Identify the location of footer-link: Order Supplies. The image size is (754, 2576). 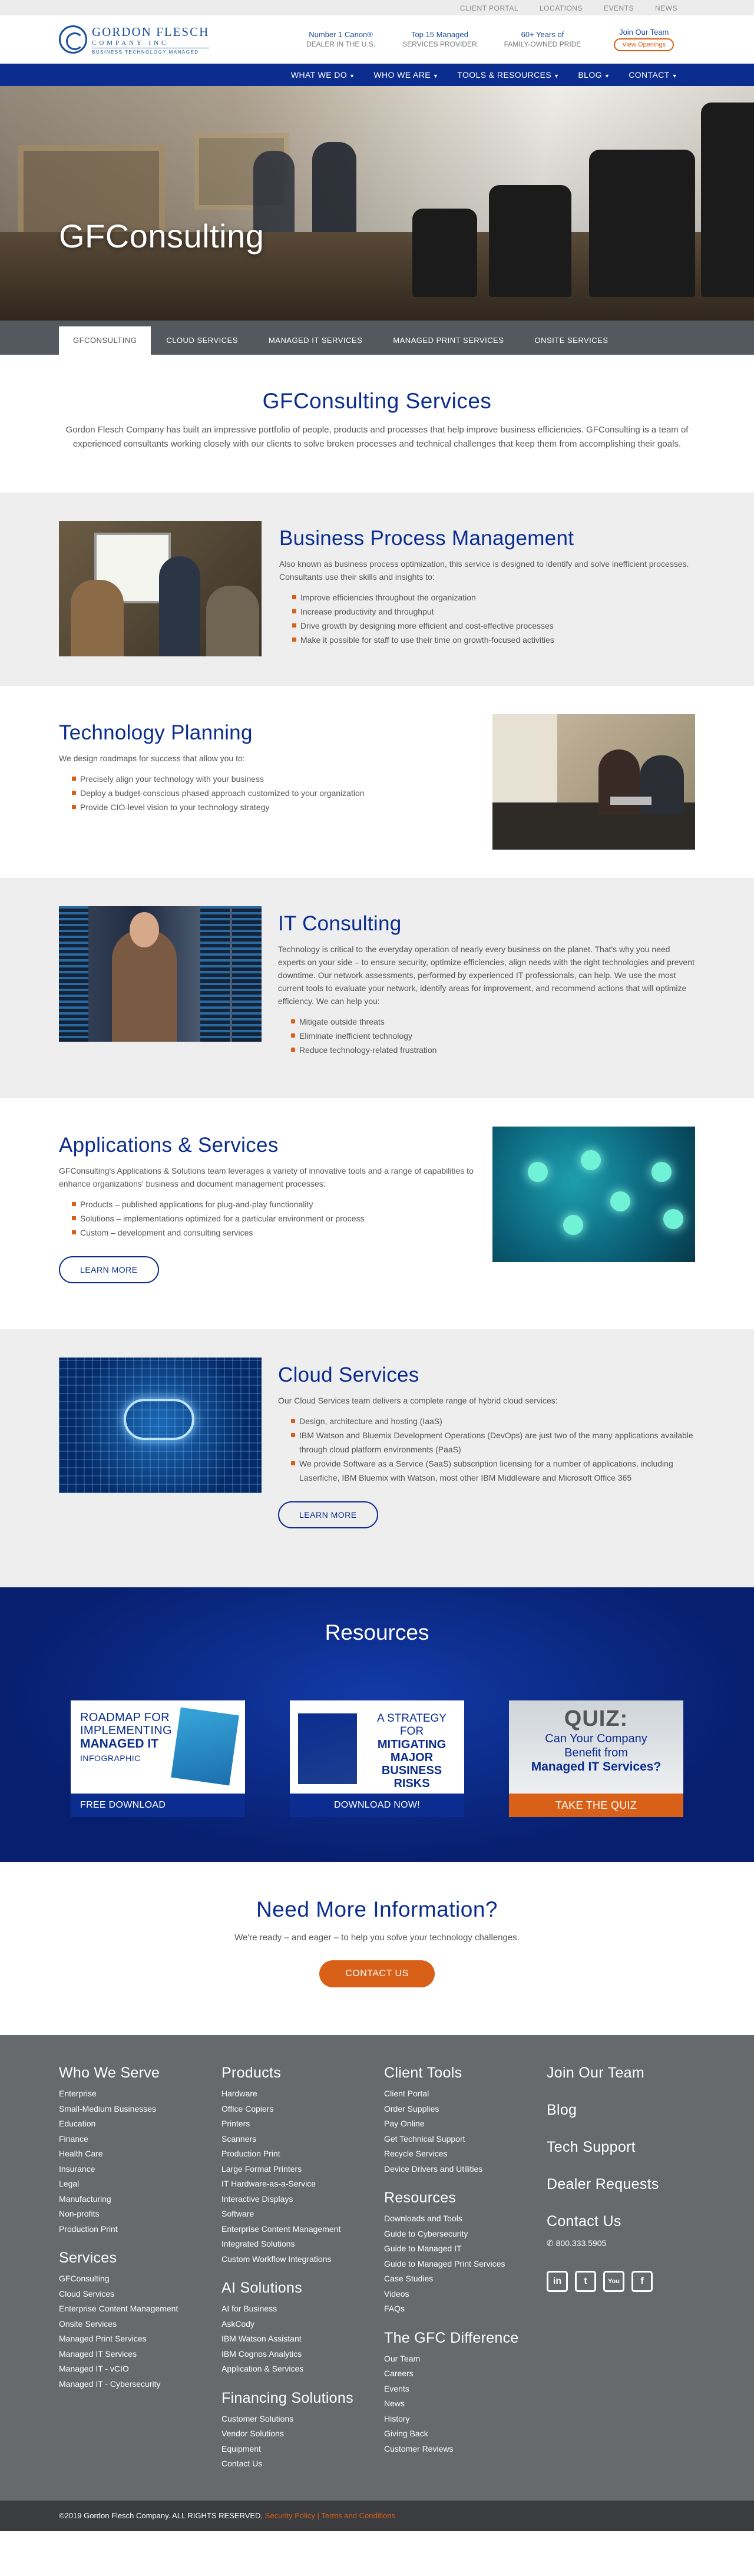
(458, 2109).